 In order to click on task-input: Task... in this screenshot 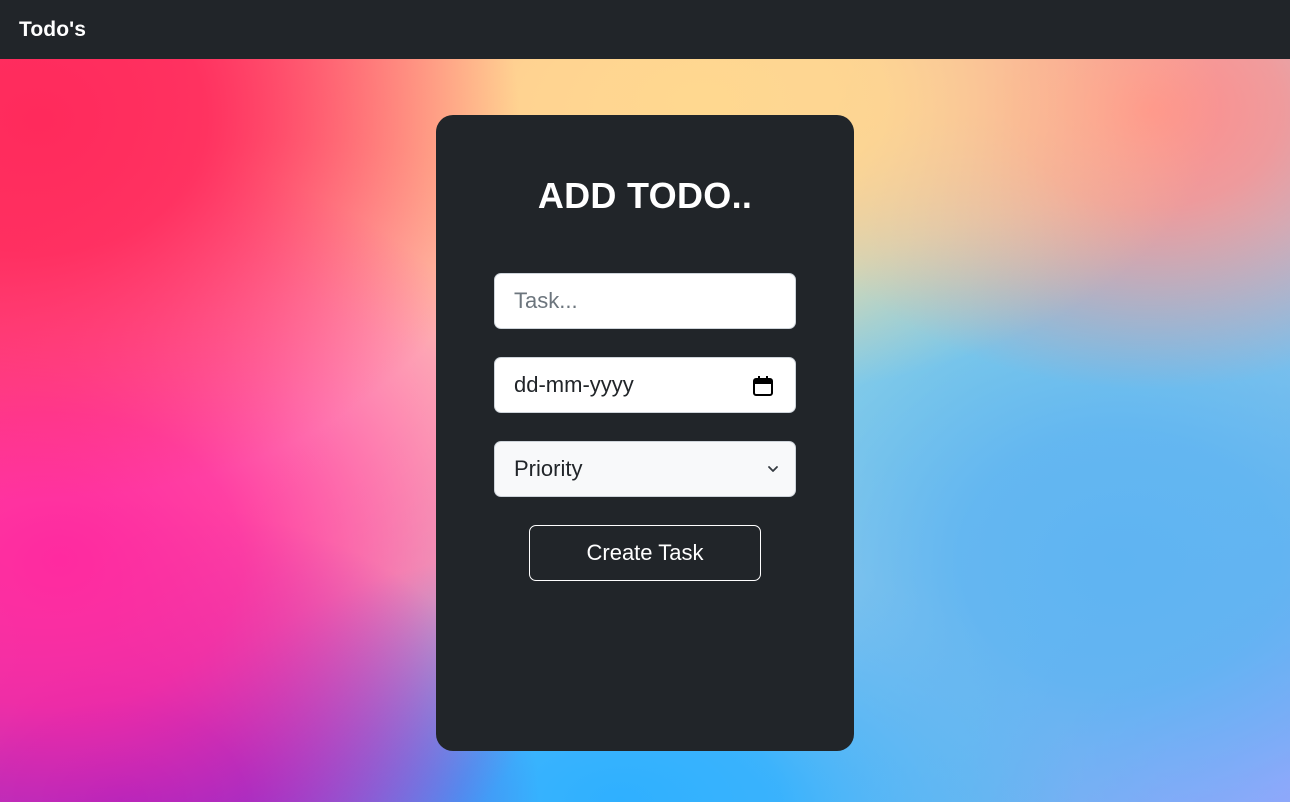, I will do `click(645, 301)`.